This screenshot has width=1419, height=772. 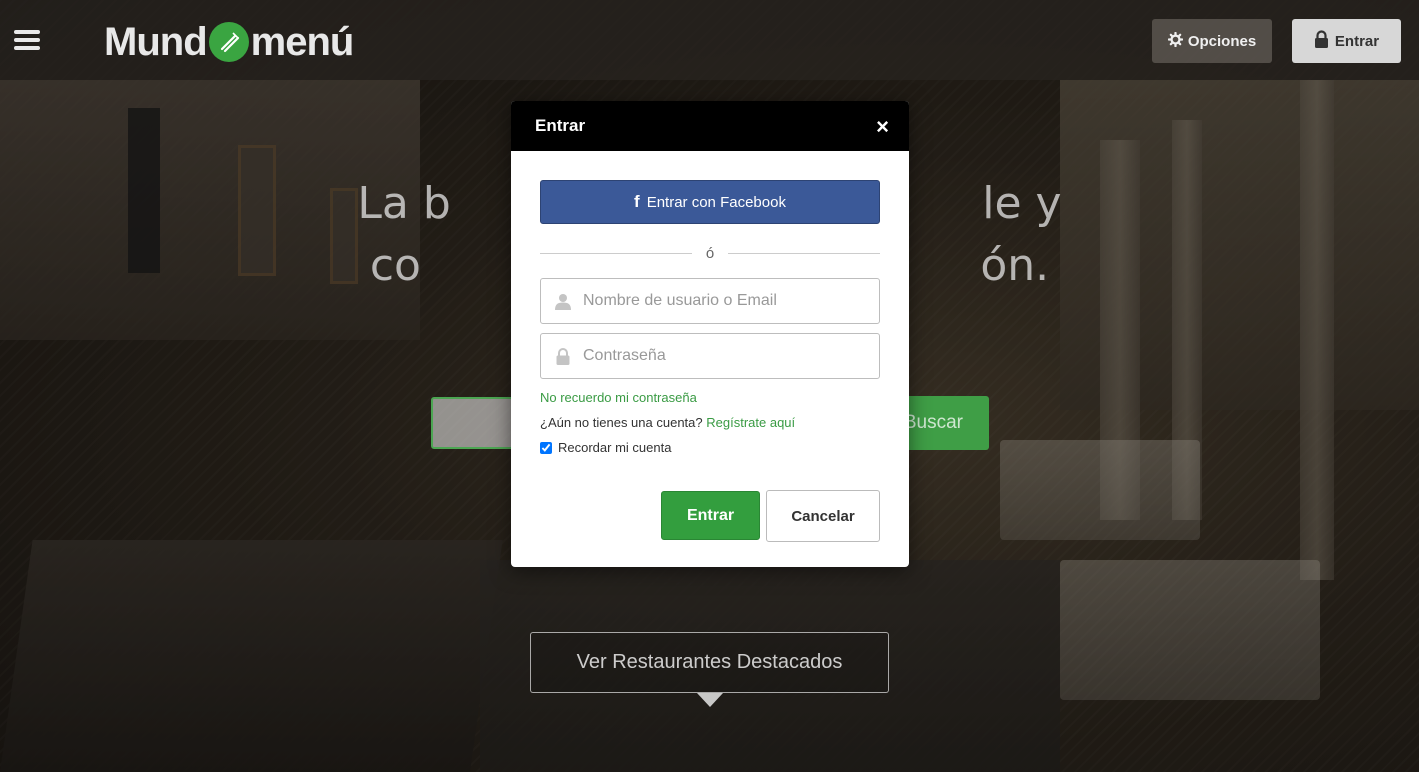 I want to click on top-bar: Mund menú Opciones Entrar, so click(x=709, y=40).